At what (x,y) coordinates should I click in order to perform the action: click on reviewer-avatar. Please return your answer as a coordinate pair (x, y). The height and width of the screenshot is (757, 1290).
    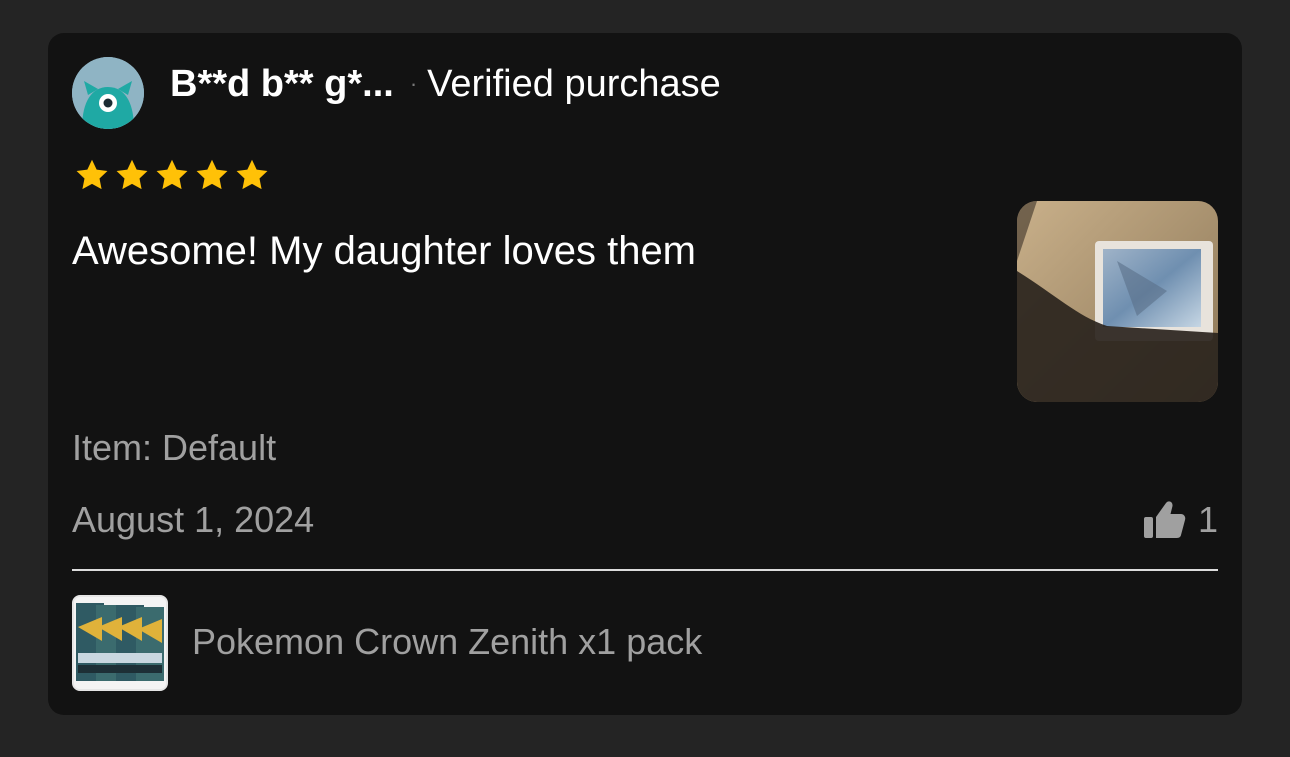
    Looking at the image, I should click on (108, 93).